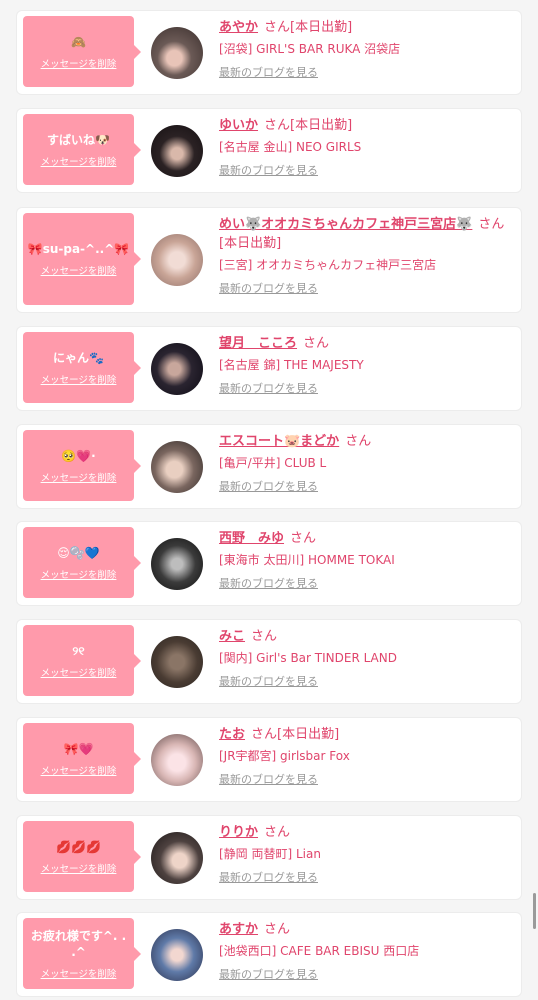 This screenshot has height=1000, width=538. What do you see at coordinates (258, 343) in the screenshot?
I see `cast-name-link: 望月 こころ` at bounding box center [258, 343].